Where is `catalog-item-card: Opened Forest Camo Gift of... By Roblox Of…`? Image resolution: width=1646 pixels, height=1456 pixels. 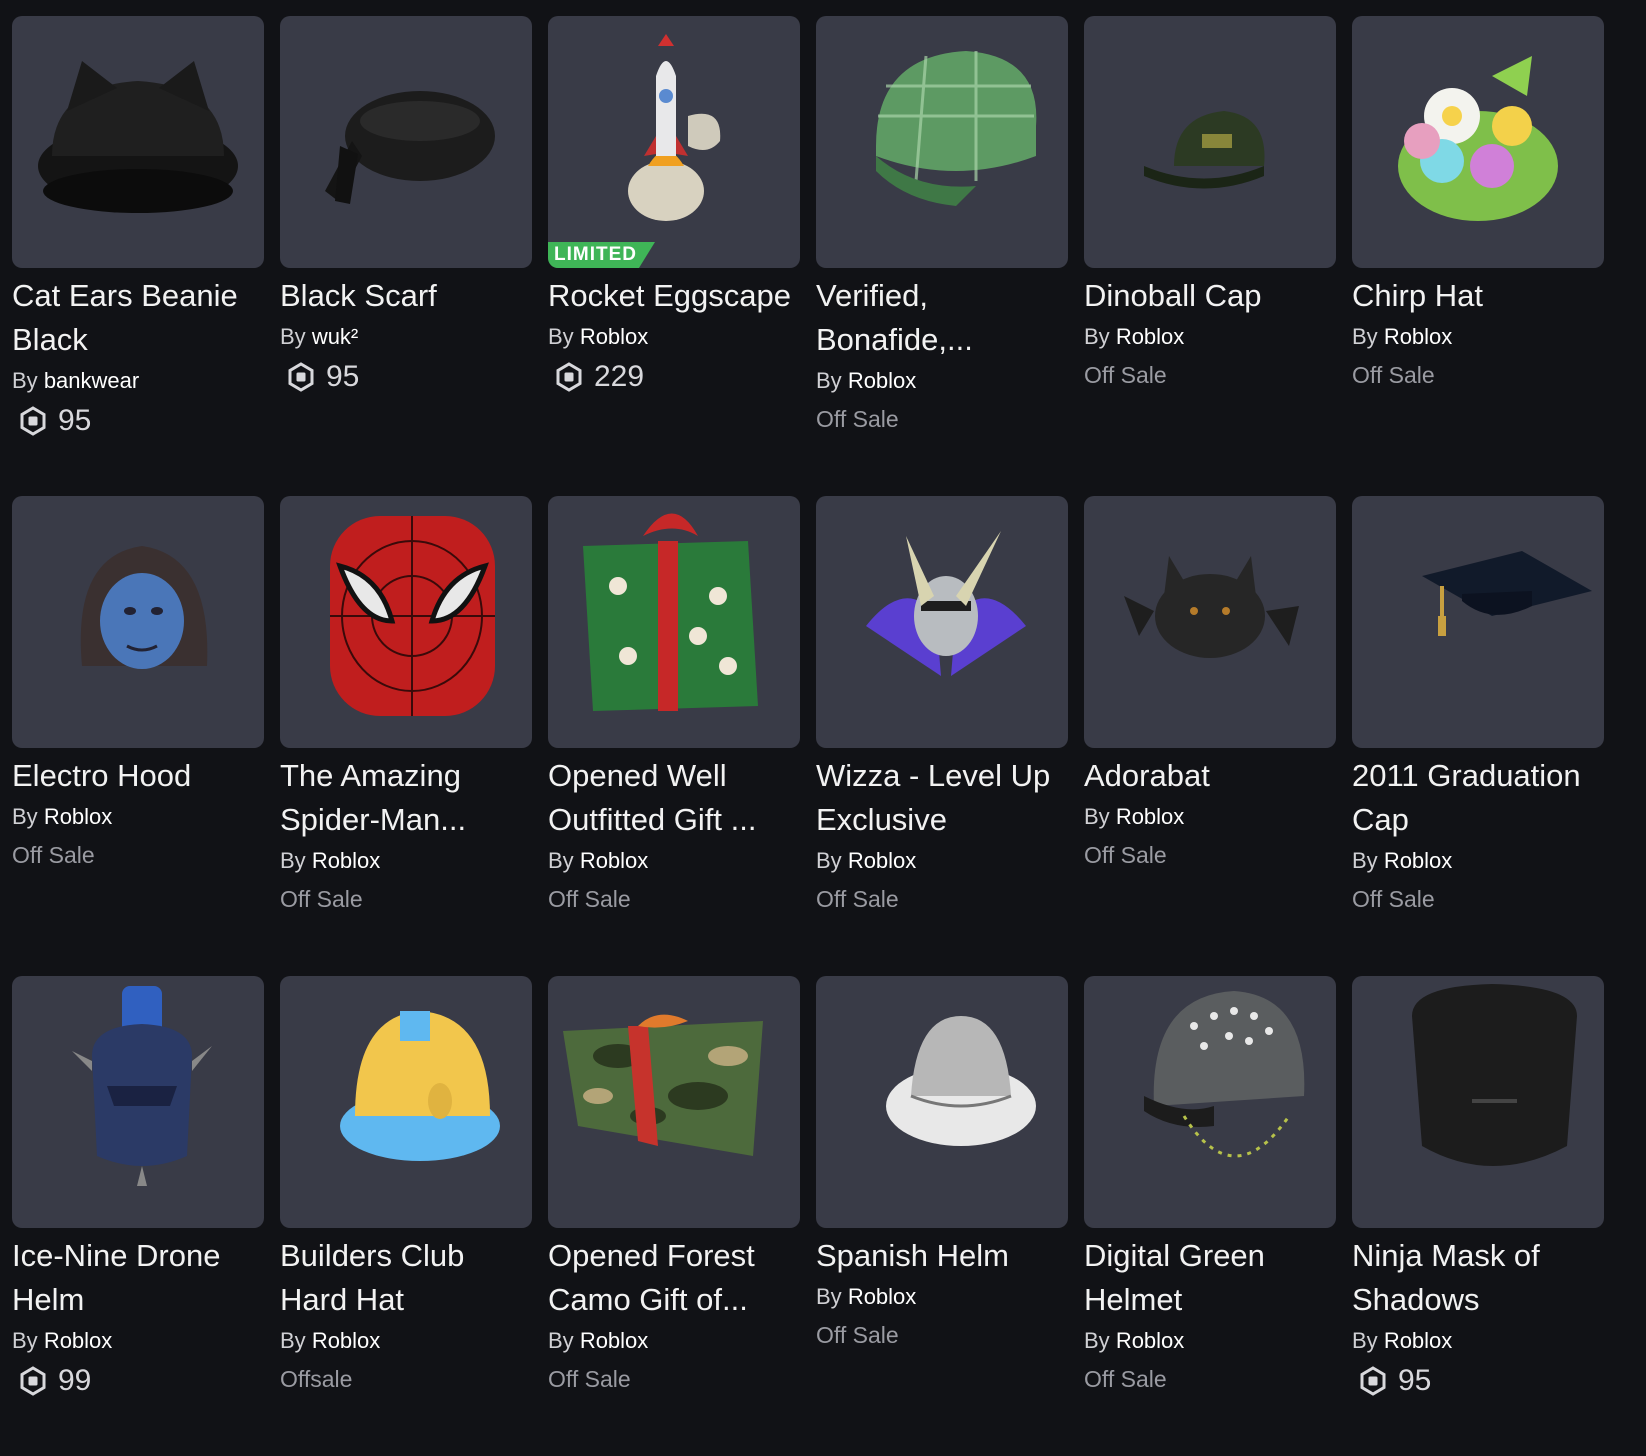
catalog-item-card: Opened Forest Camo Gift of... By Roblox Of… is located at coordinates (674, 1216).